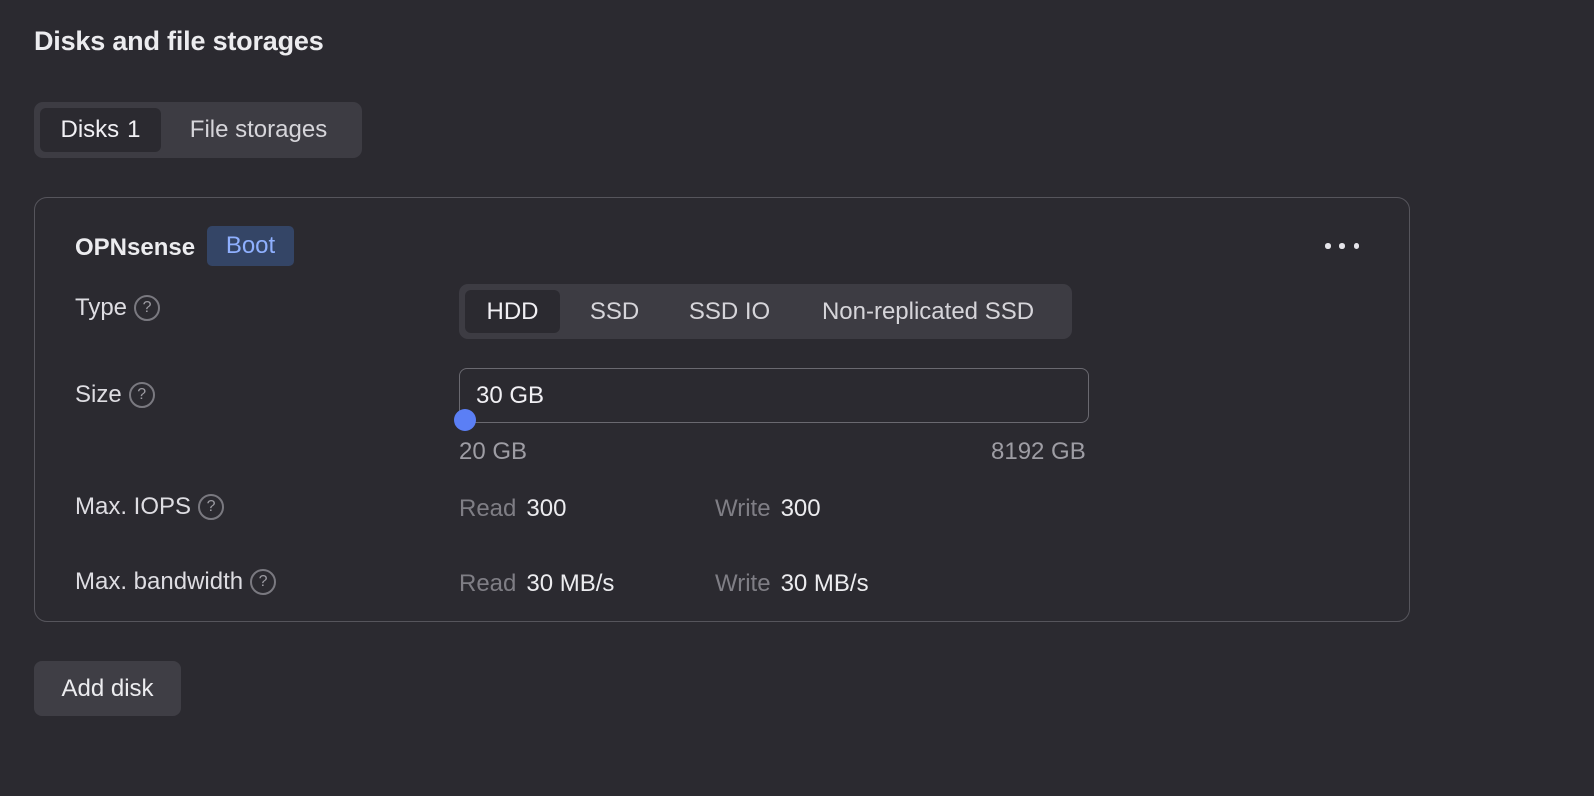 This screenshot has width=1594, height=796. I want to click on bandwidth-write-value: 30 MB/s, so click(824, 583).